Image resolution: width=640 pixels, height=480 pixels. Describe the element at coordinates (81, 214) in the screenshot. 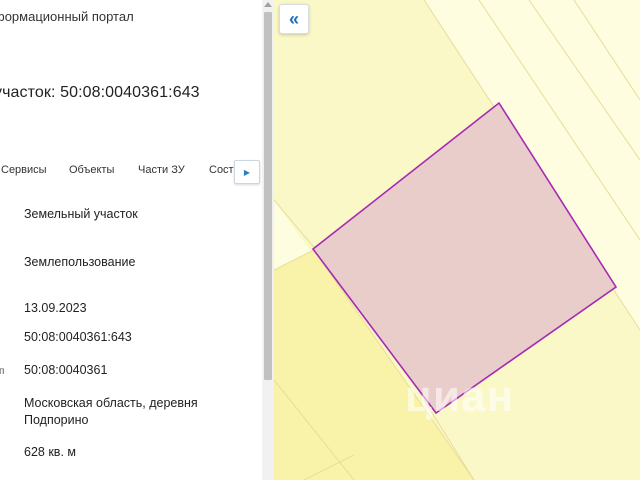

I see `detail-type: Земельный участок` at that location.